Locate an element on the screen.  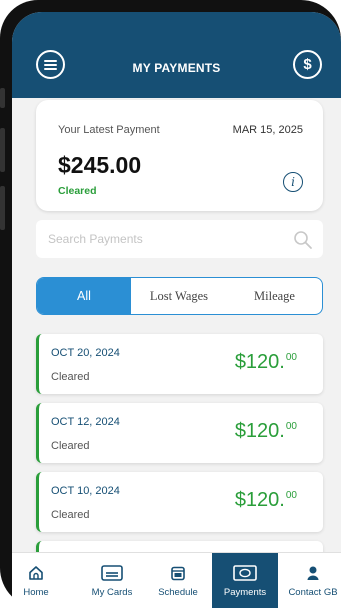
tab-payments: Payments is located at coordinates (245, 580).